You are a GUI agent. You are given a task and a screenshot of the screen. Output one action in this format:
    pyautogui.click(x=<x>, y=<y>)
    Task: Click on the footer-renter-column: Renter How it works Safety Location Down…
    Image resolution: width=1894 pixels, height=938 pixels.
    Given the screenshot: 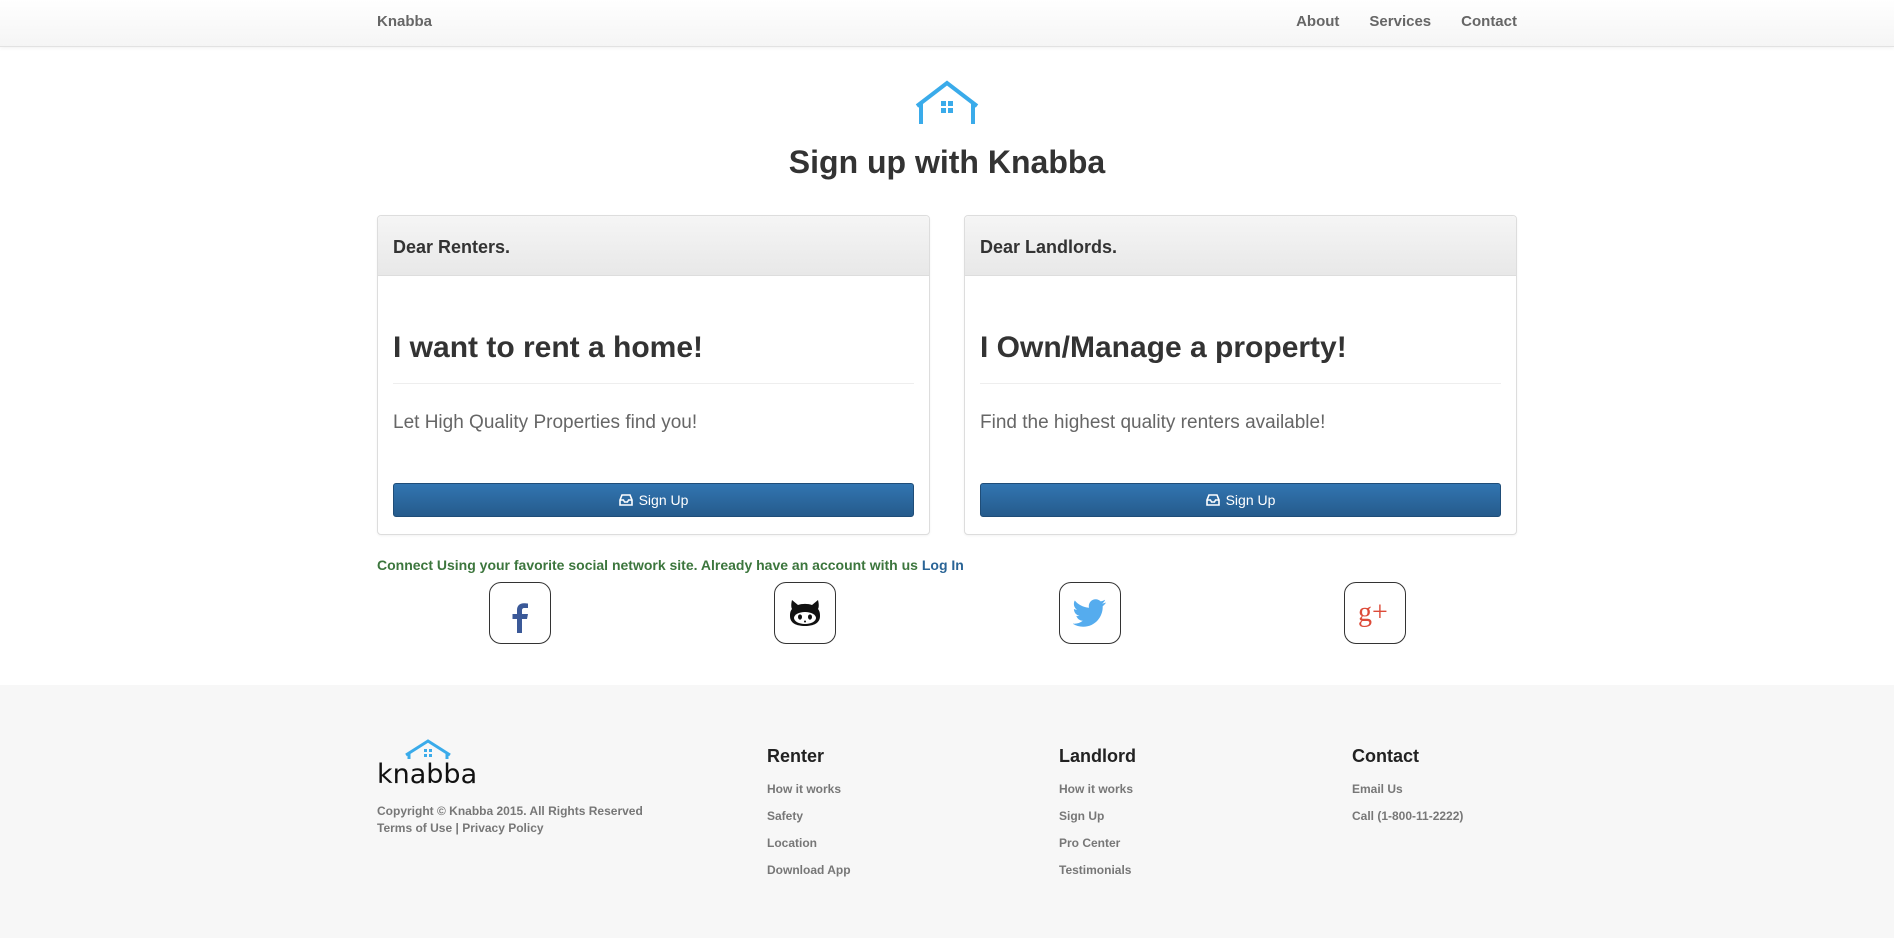 What is the action you would take?
    pyautogui.click(x=809, y=815)
    